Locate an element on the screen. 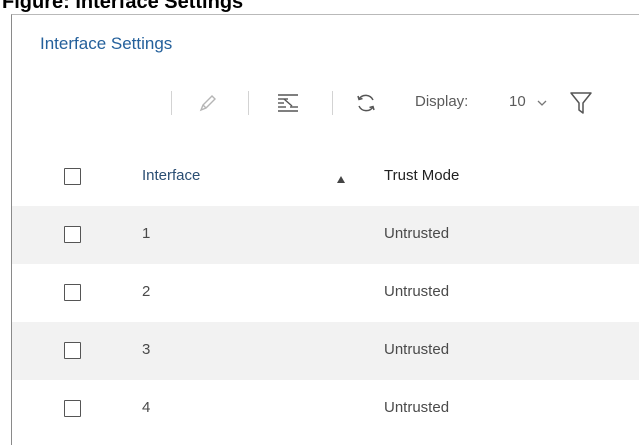 Image resolution: width=639 pixels, height=445 pixels. table-header-row: Interface Trust Mode is located at coordinates (325, 177).